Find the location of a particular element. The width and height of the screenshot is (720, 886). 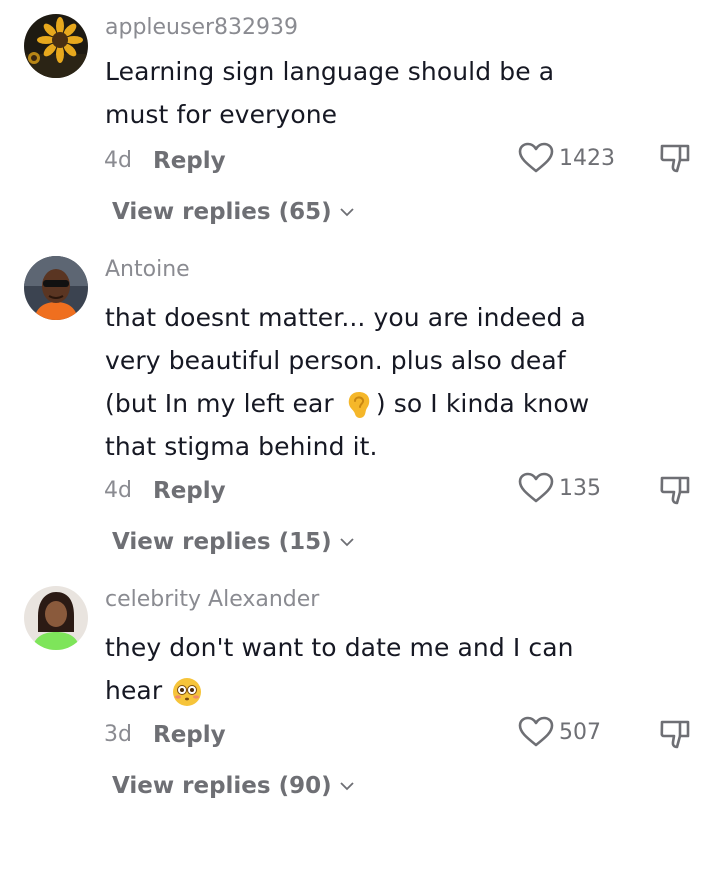

like-button: 1423 is located at coordinates (566, 158).